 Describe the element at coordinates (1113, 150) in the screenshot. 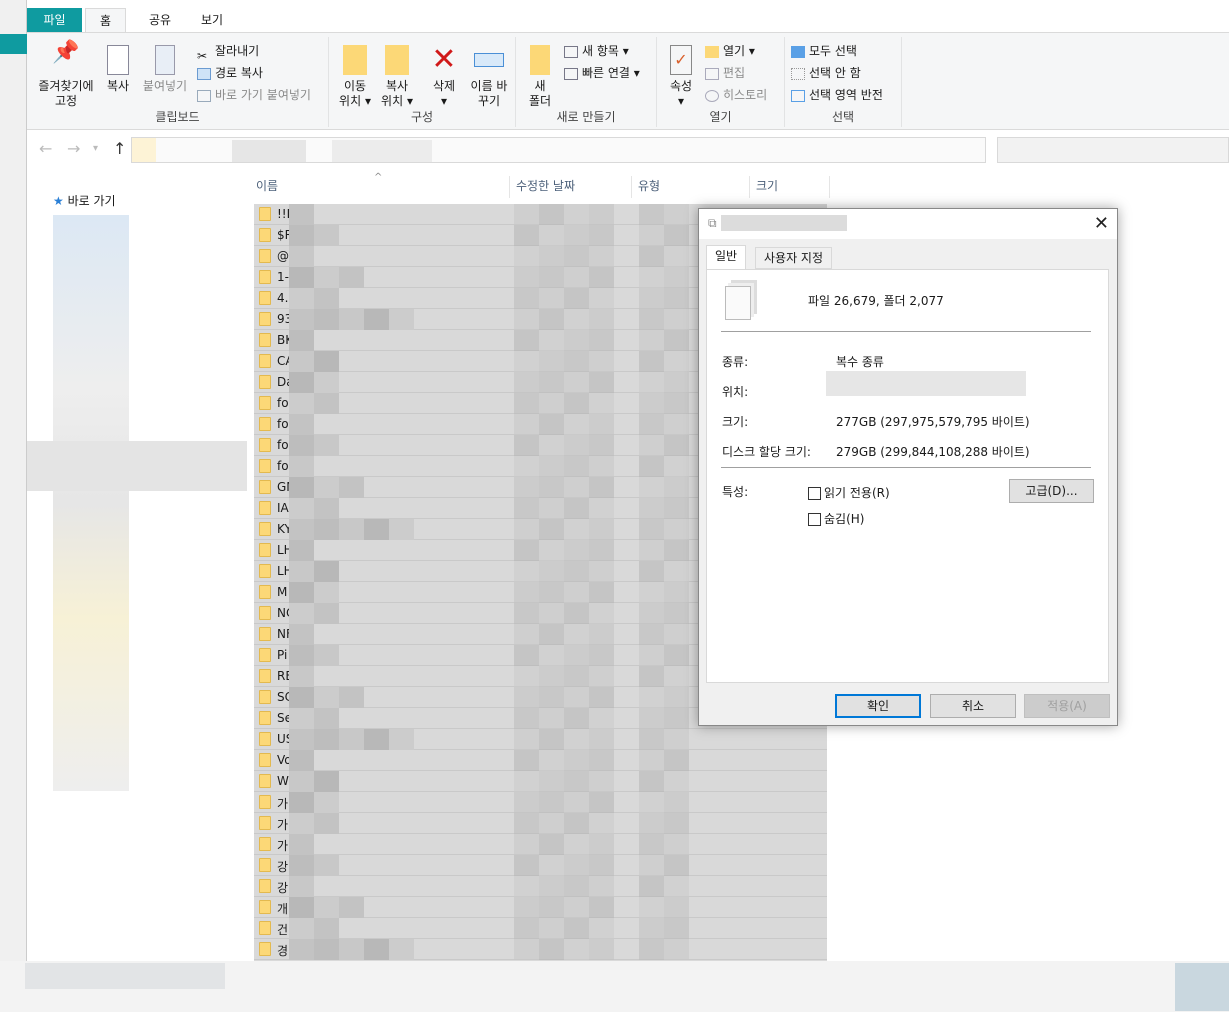

I see `search-input` at that location.